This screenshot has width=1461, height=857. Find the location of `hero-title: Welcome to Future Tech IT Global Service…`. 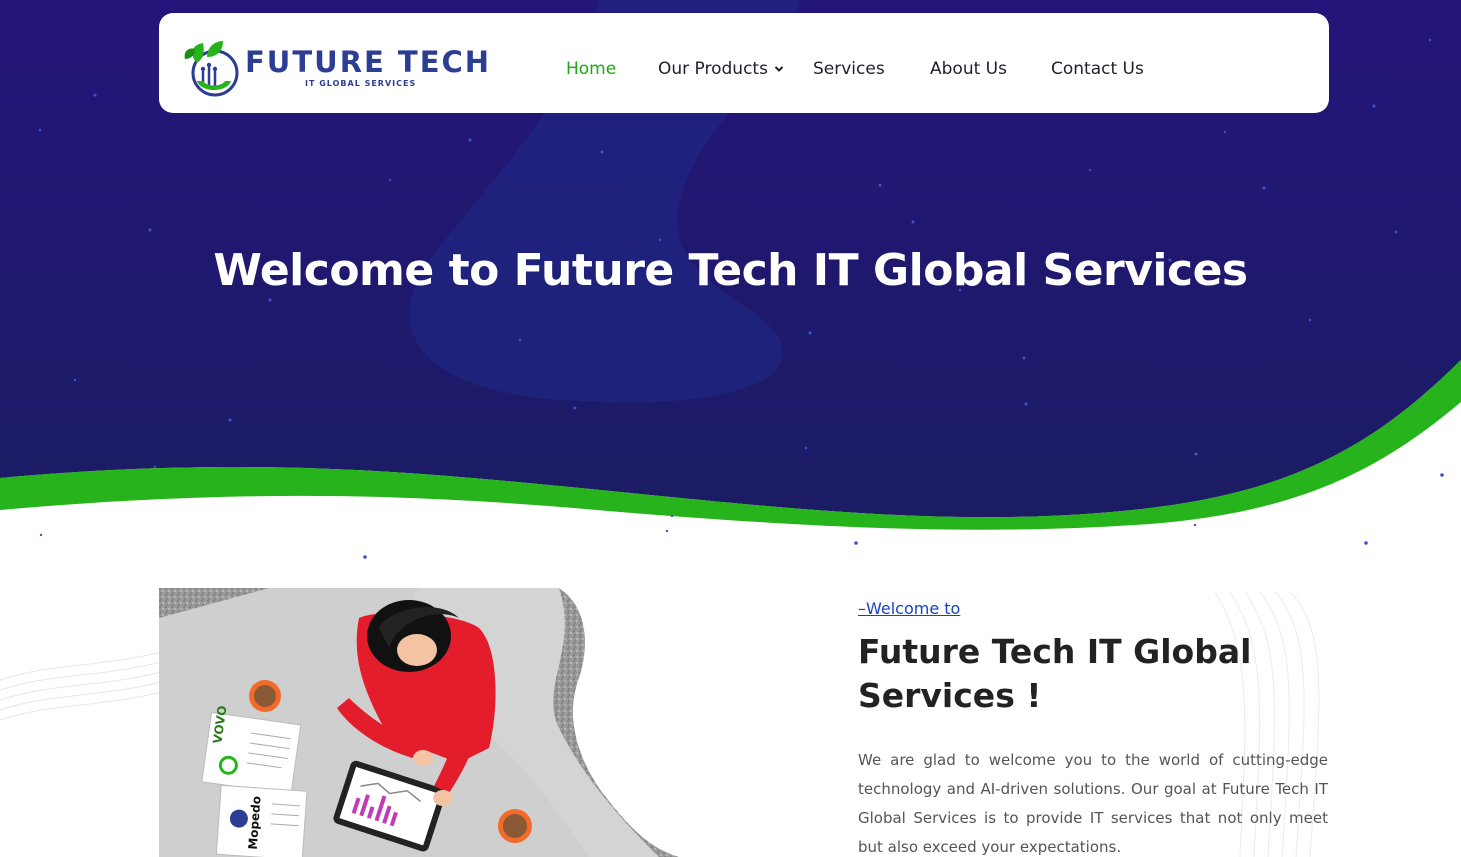

hero-title: Welcome to Future Tech IT Global Service… is located at coordinates (730, 270).